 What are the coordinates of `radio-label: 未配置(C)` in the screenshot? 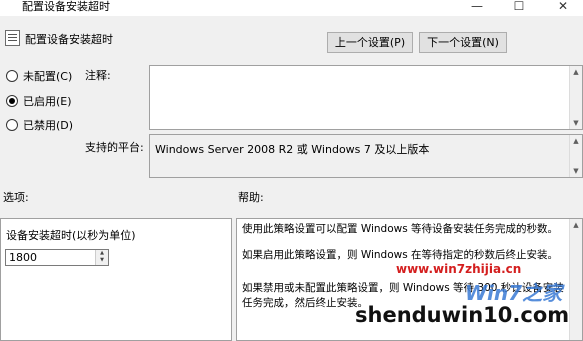 It's located at (48, 76).